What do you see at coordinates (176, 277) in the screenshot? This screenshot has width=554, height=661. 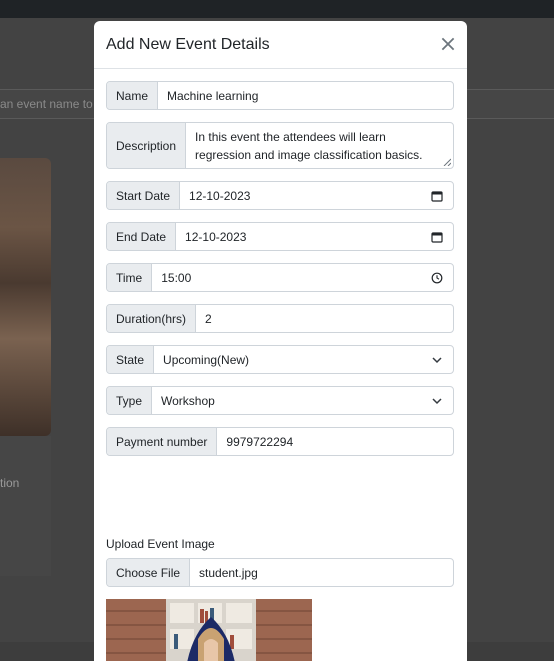 I see `time-value: 15:00` at bounding box center [176, 277].